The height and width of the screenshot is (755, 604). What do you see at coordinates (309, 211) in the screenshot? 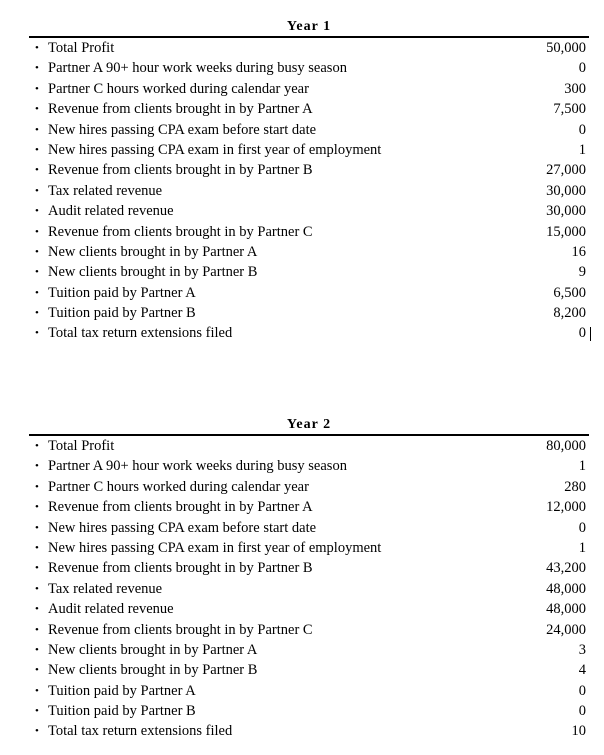
I see `list-item: • Audit related revenue 30,000` at bounding box center [309, 211].